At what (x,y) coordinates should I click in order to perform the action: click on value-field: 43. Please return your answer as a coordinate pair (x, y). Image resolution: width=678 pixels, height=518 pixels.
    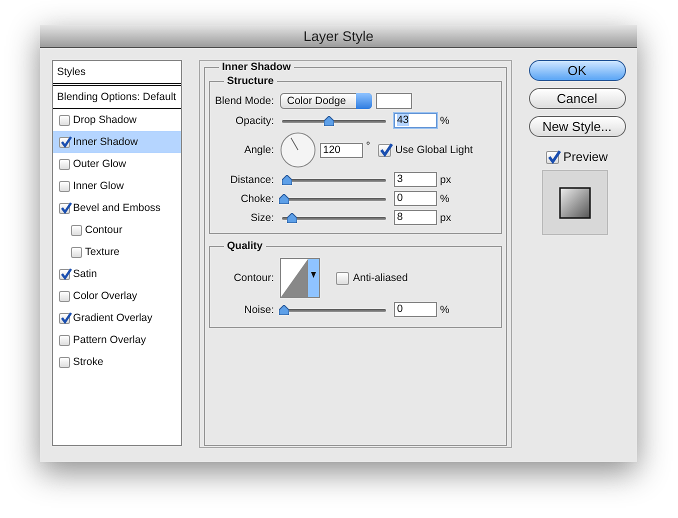
    Looking at the image, I should click on (415, 120).